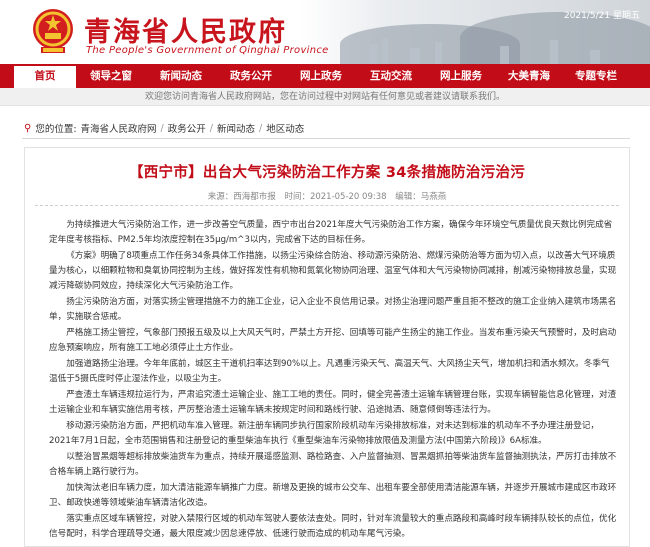 This screenshot has width=650, height=547. Describe the element at coordinates (28, 128) in the screenshot. I see `location-pin-icon: ⚲` at that location.